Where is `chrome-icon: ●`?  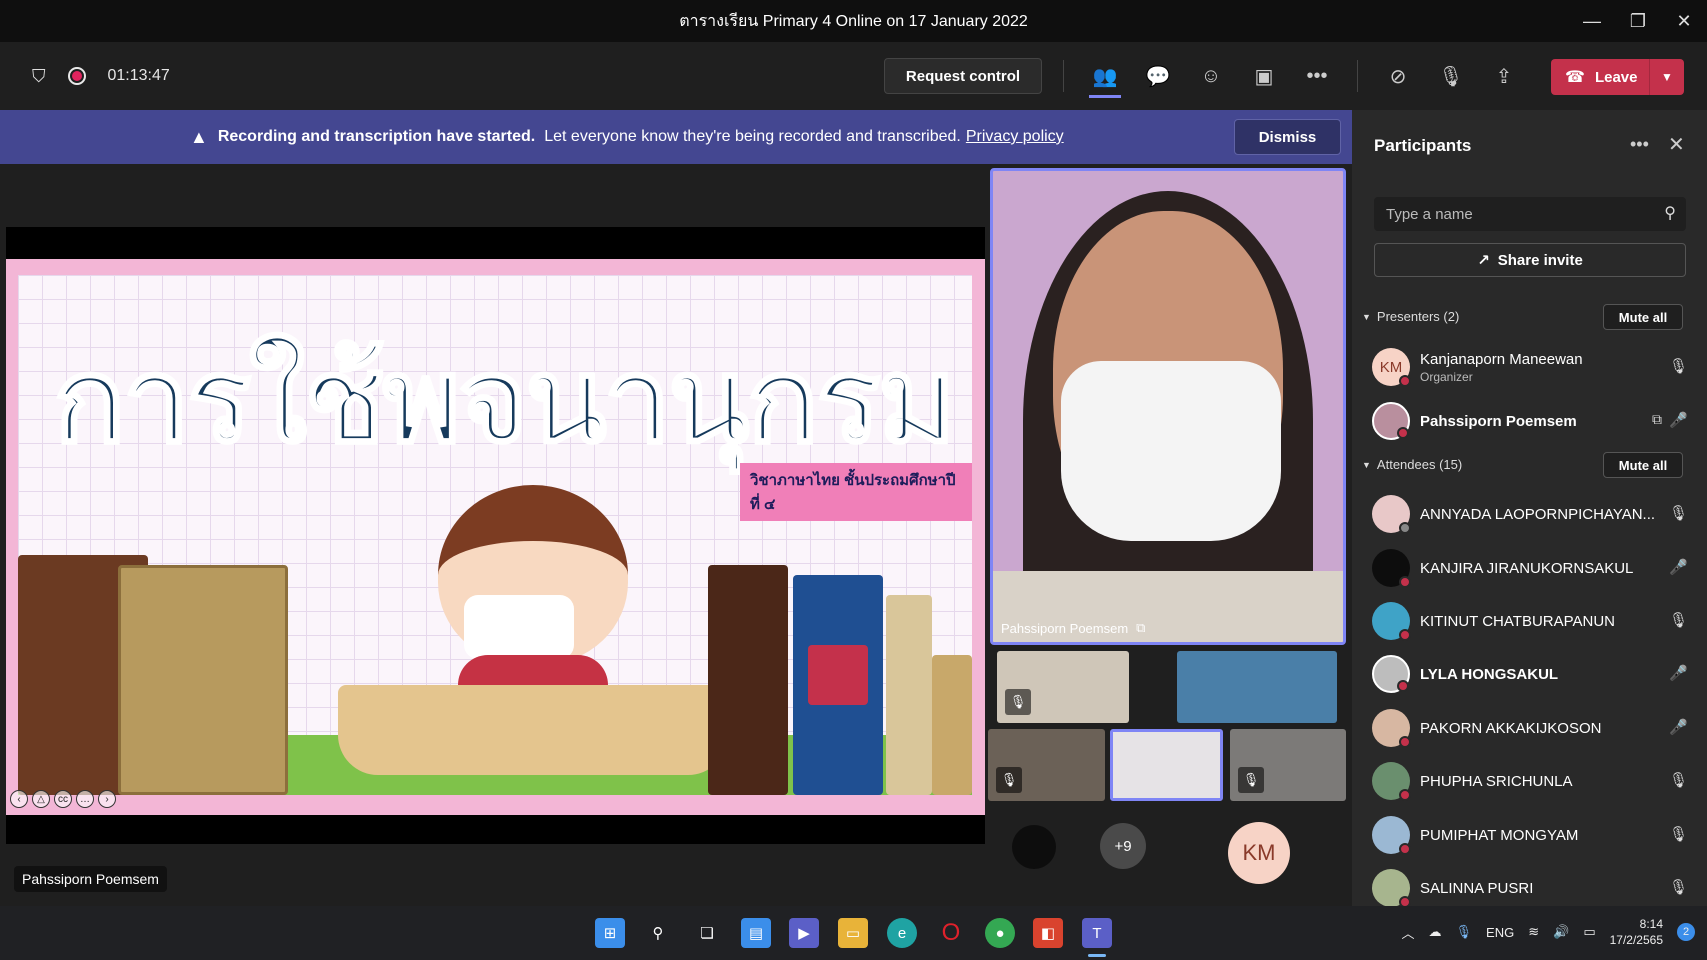 chrome-icon: ● is located at coordinates (1000, 933).